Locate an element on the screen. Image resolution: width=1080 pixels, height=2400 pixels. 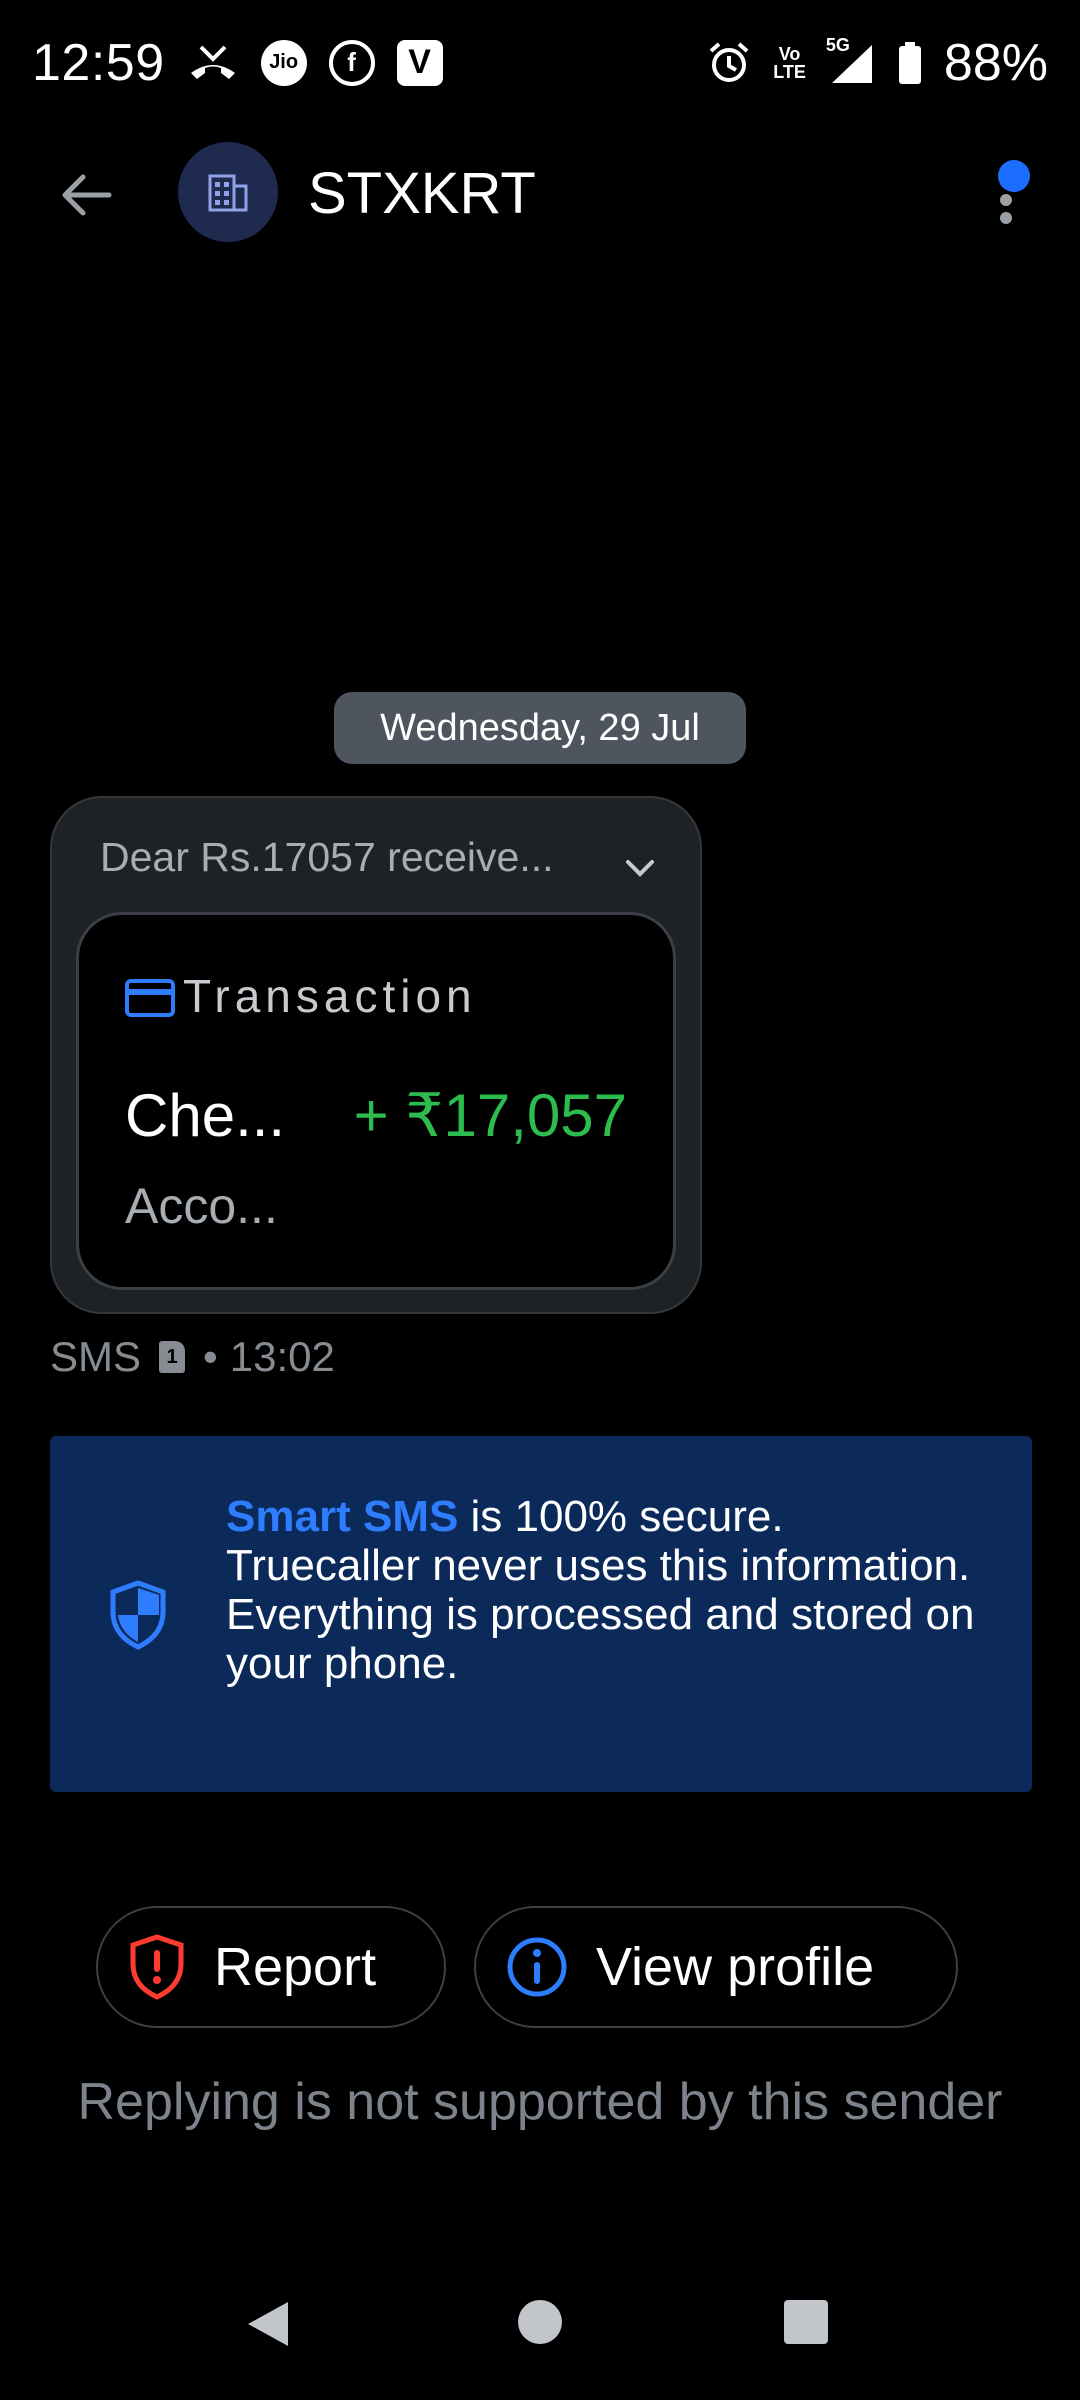
nav-recents-button is located at coordinates (806, 2322).